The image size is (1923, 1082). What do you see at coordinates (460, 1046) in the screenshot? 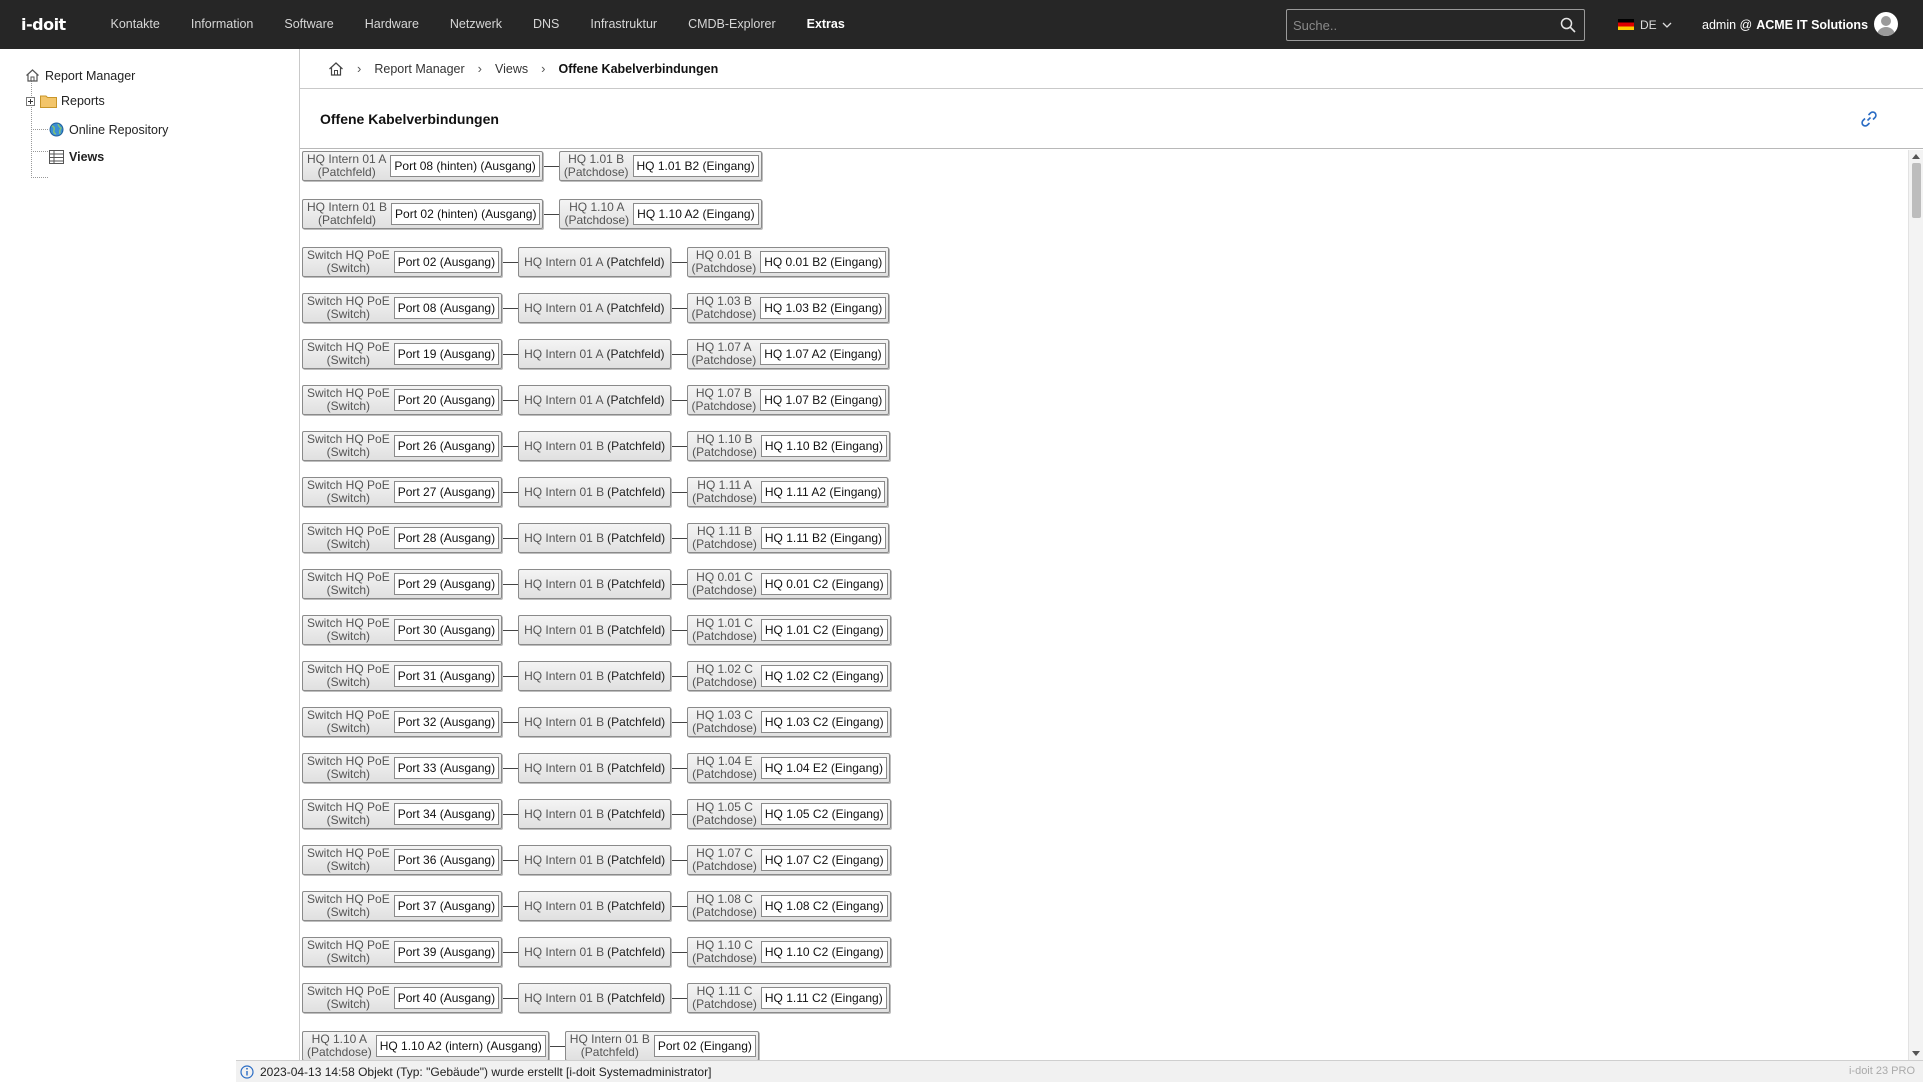
I see `port-label: HQ 1.10 A2 (intern) (Ausgang)` at bounding box center [460, 1046].